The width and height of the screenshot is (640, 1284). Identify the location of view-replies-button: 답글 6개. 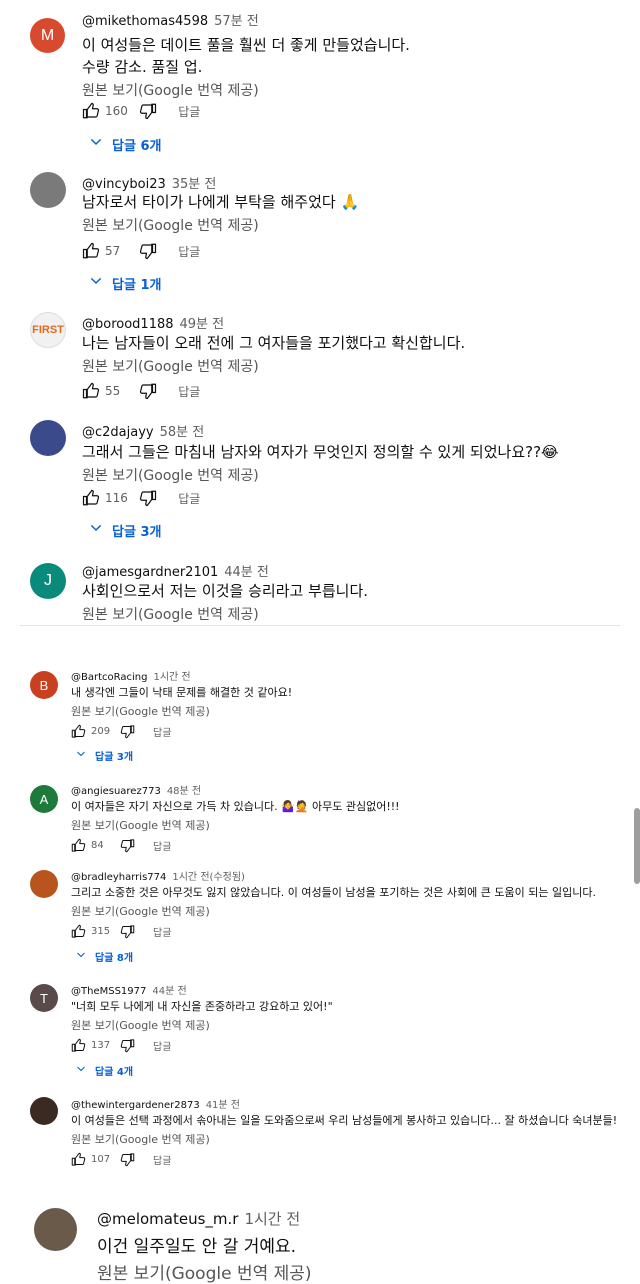
(124, 144).